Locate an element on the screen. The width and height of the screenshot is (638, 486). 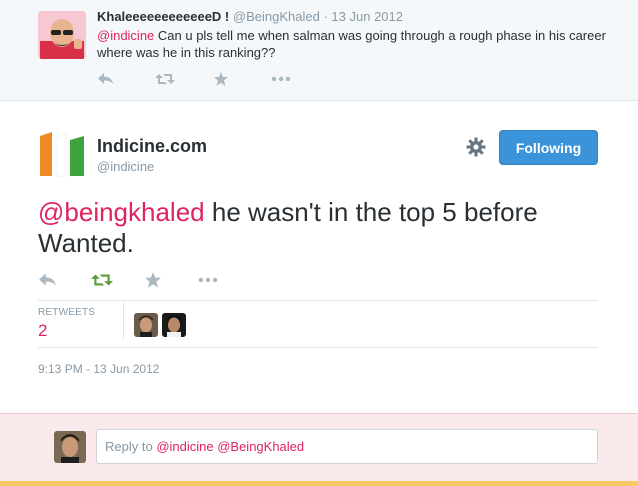
indicine-logo-image is located at coordinates (62, 154).